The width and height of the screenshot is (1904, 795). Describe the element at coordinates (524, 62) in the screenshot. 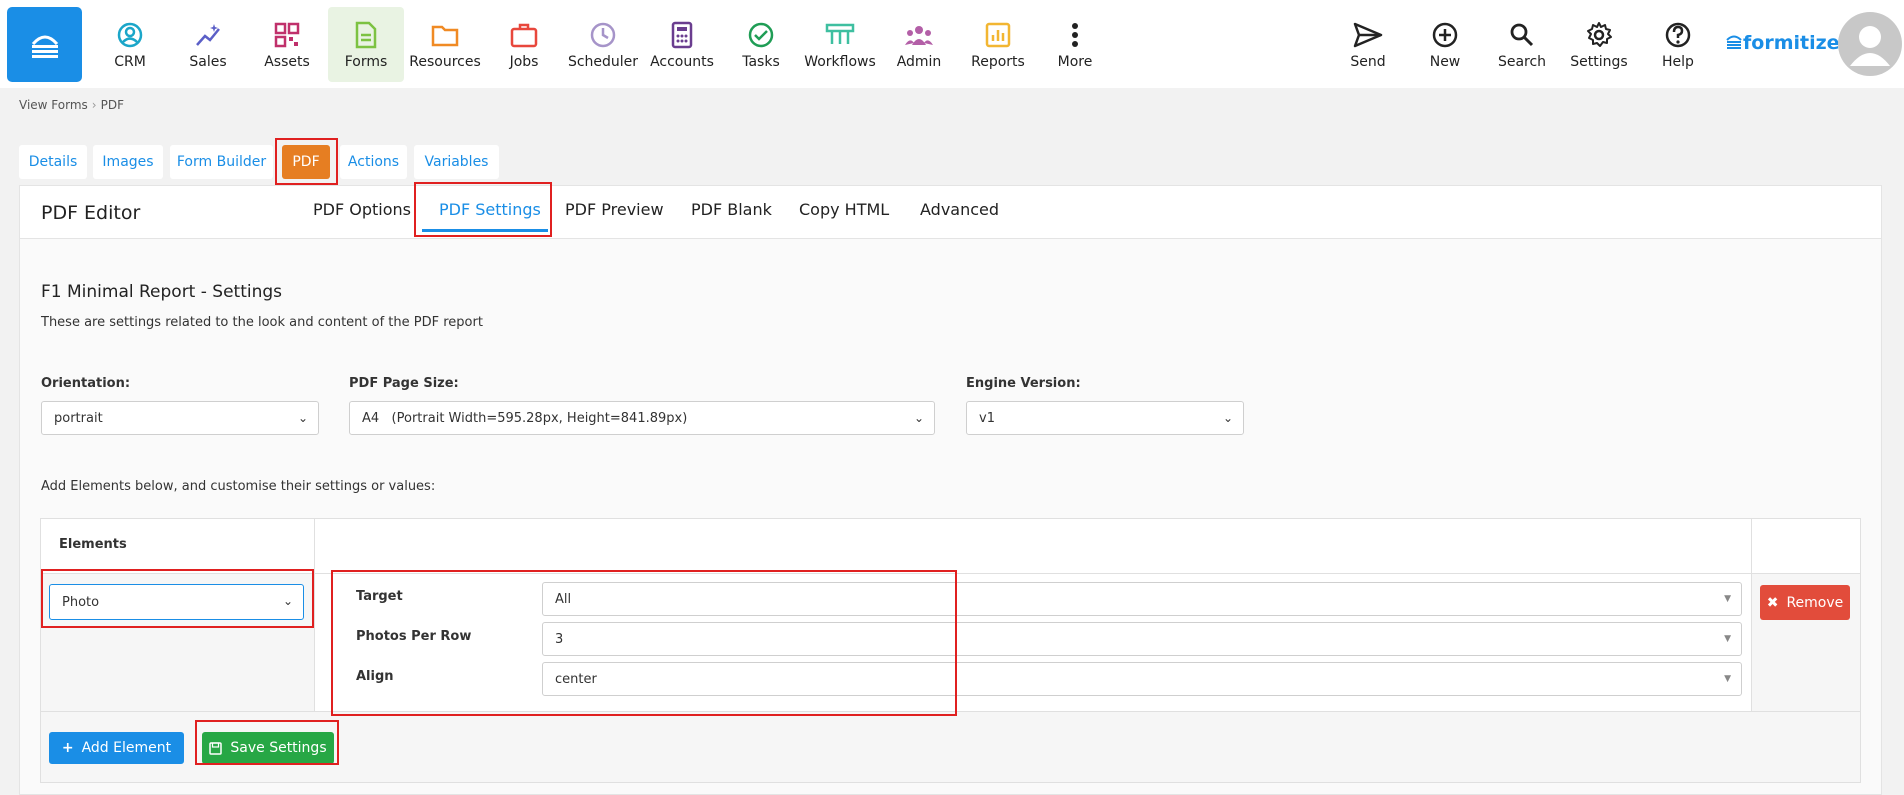

I see `nav-label: Jobs` at that location.